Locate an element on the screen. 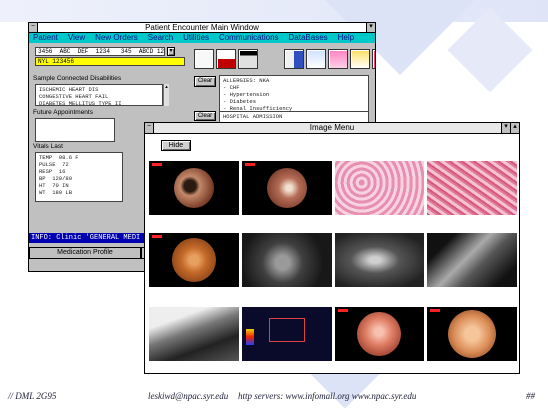 The width and height of the screenshot is (548, 410). footer-left-text: // DML 2G95 is located at coordinates (32, 396).